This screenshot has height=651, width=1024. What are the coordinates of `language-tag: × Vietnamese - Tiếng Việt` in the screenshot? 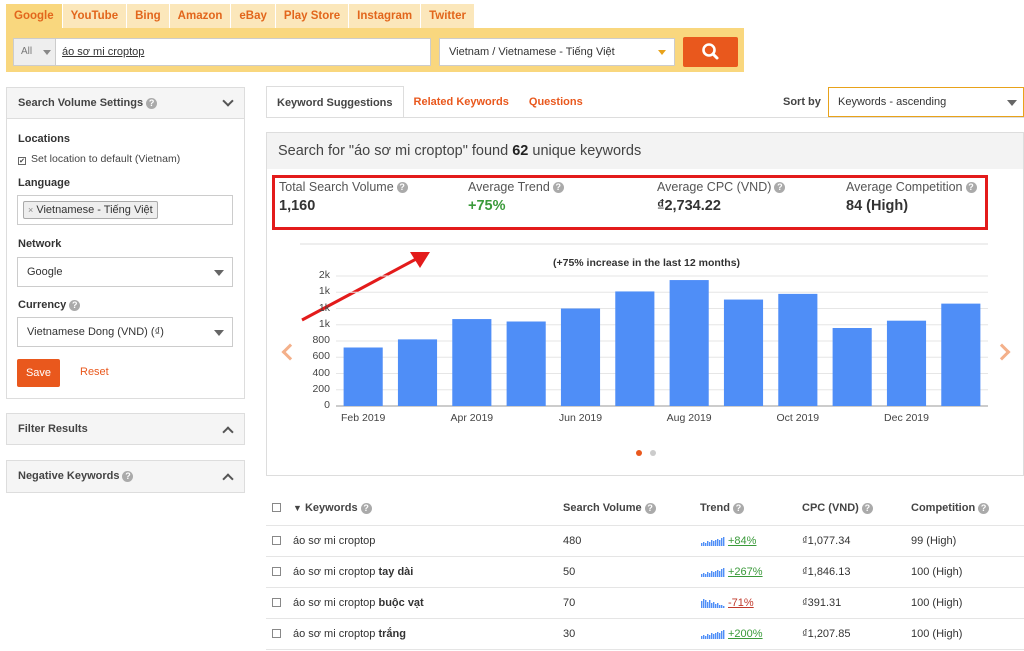 It's located at (90, 210).